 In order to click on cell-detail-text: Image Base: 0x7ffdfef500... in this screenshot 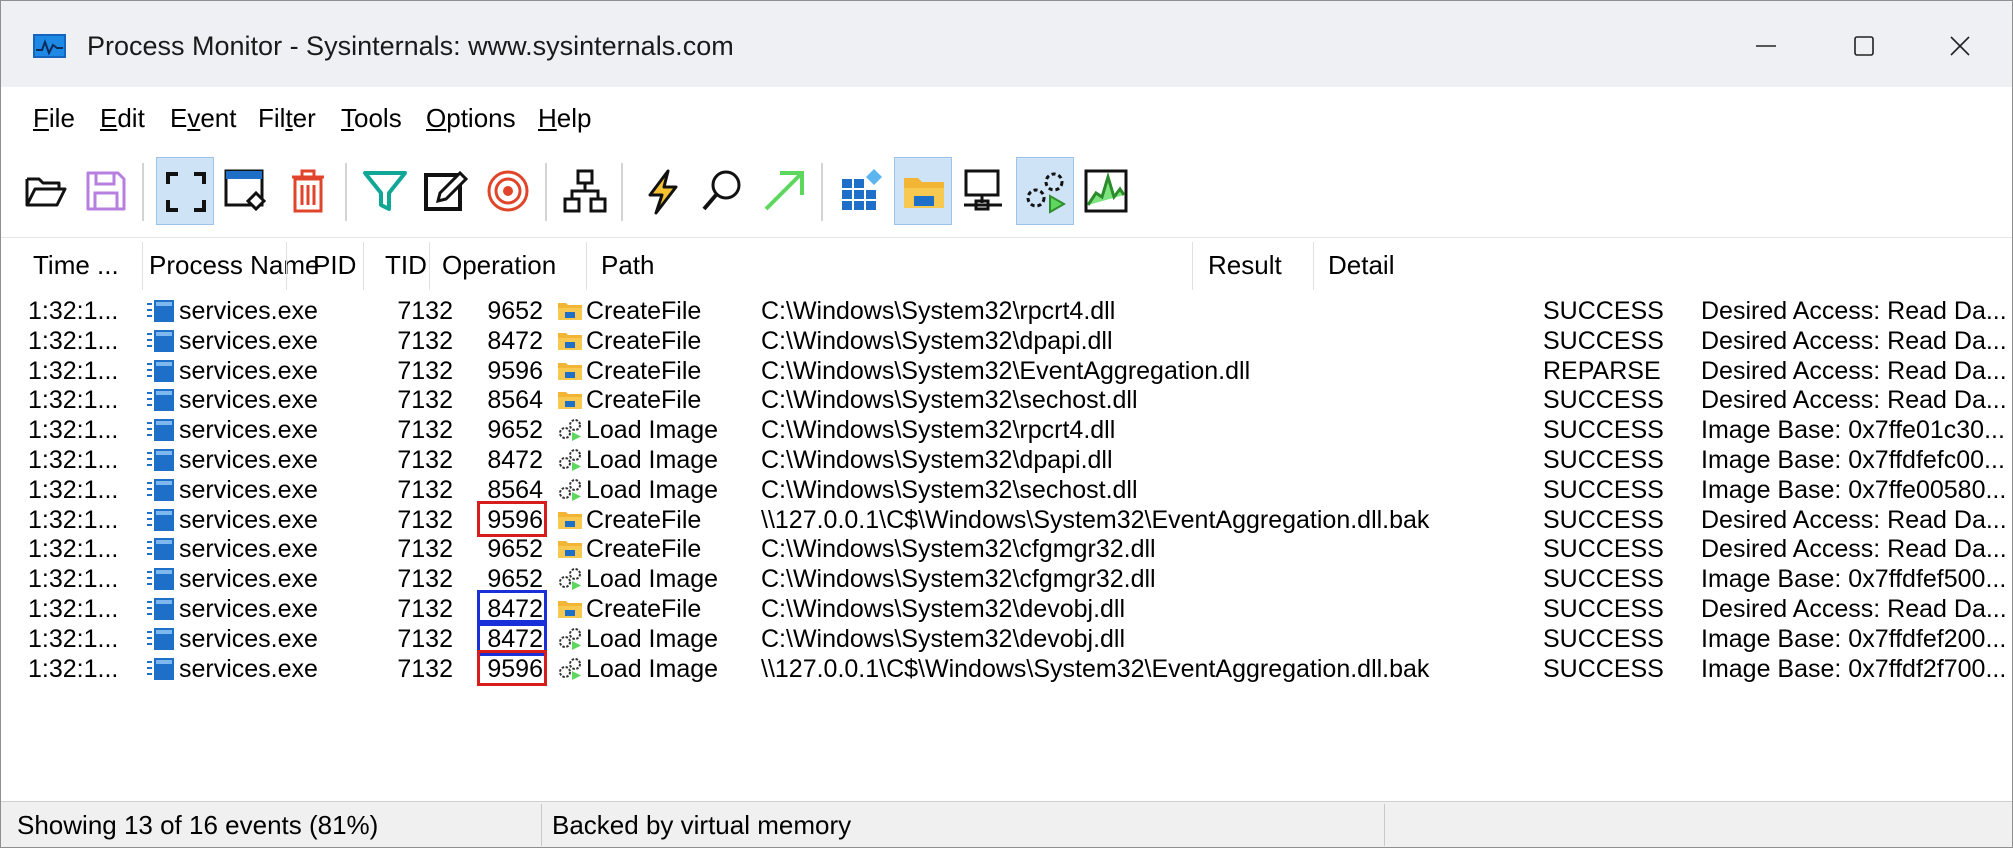, I will do `click(1854, 579)`.